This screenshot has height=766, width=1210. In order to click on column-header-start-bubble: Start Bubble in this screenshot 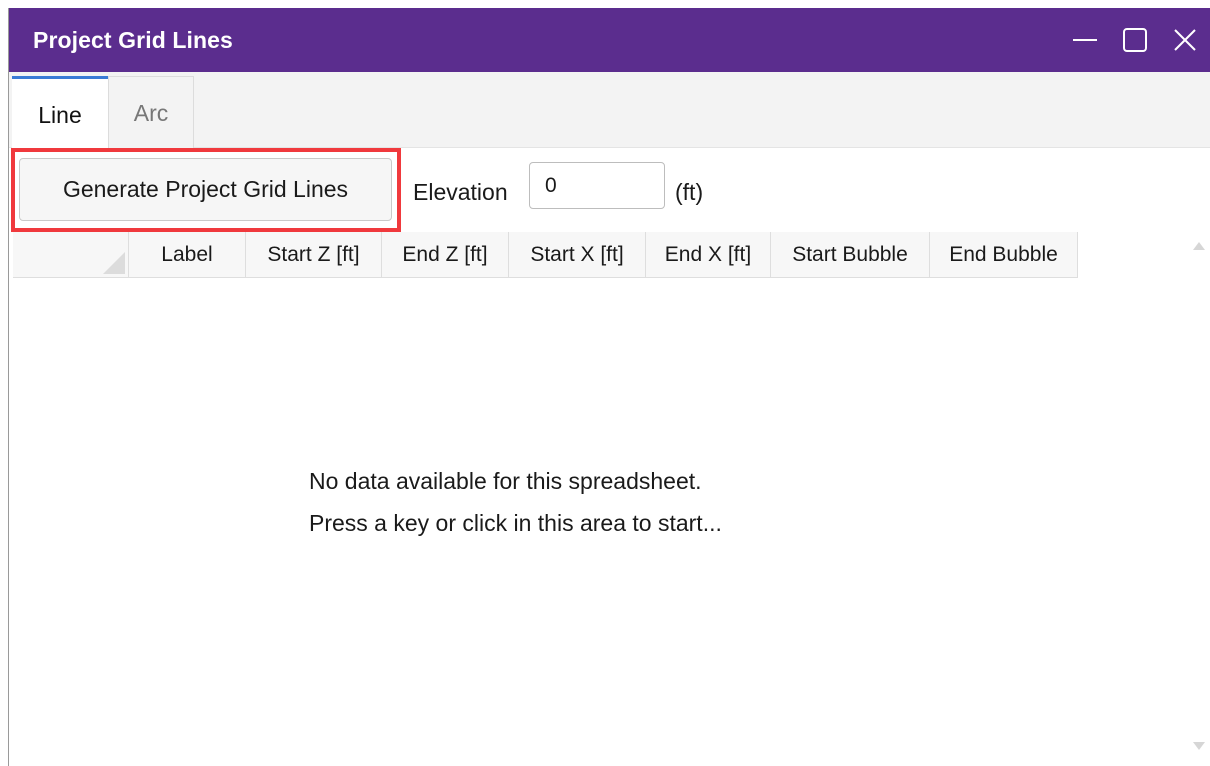, I will do `click(850, 255)`.